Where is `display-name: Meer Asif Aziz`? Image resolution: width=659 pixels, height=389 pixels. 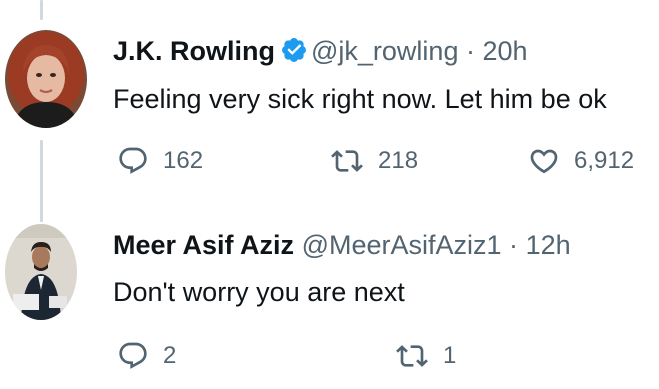
display-name: Meer Asif Aziz is located at coordinates (203, 245).